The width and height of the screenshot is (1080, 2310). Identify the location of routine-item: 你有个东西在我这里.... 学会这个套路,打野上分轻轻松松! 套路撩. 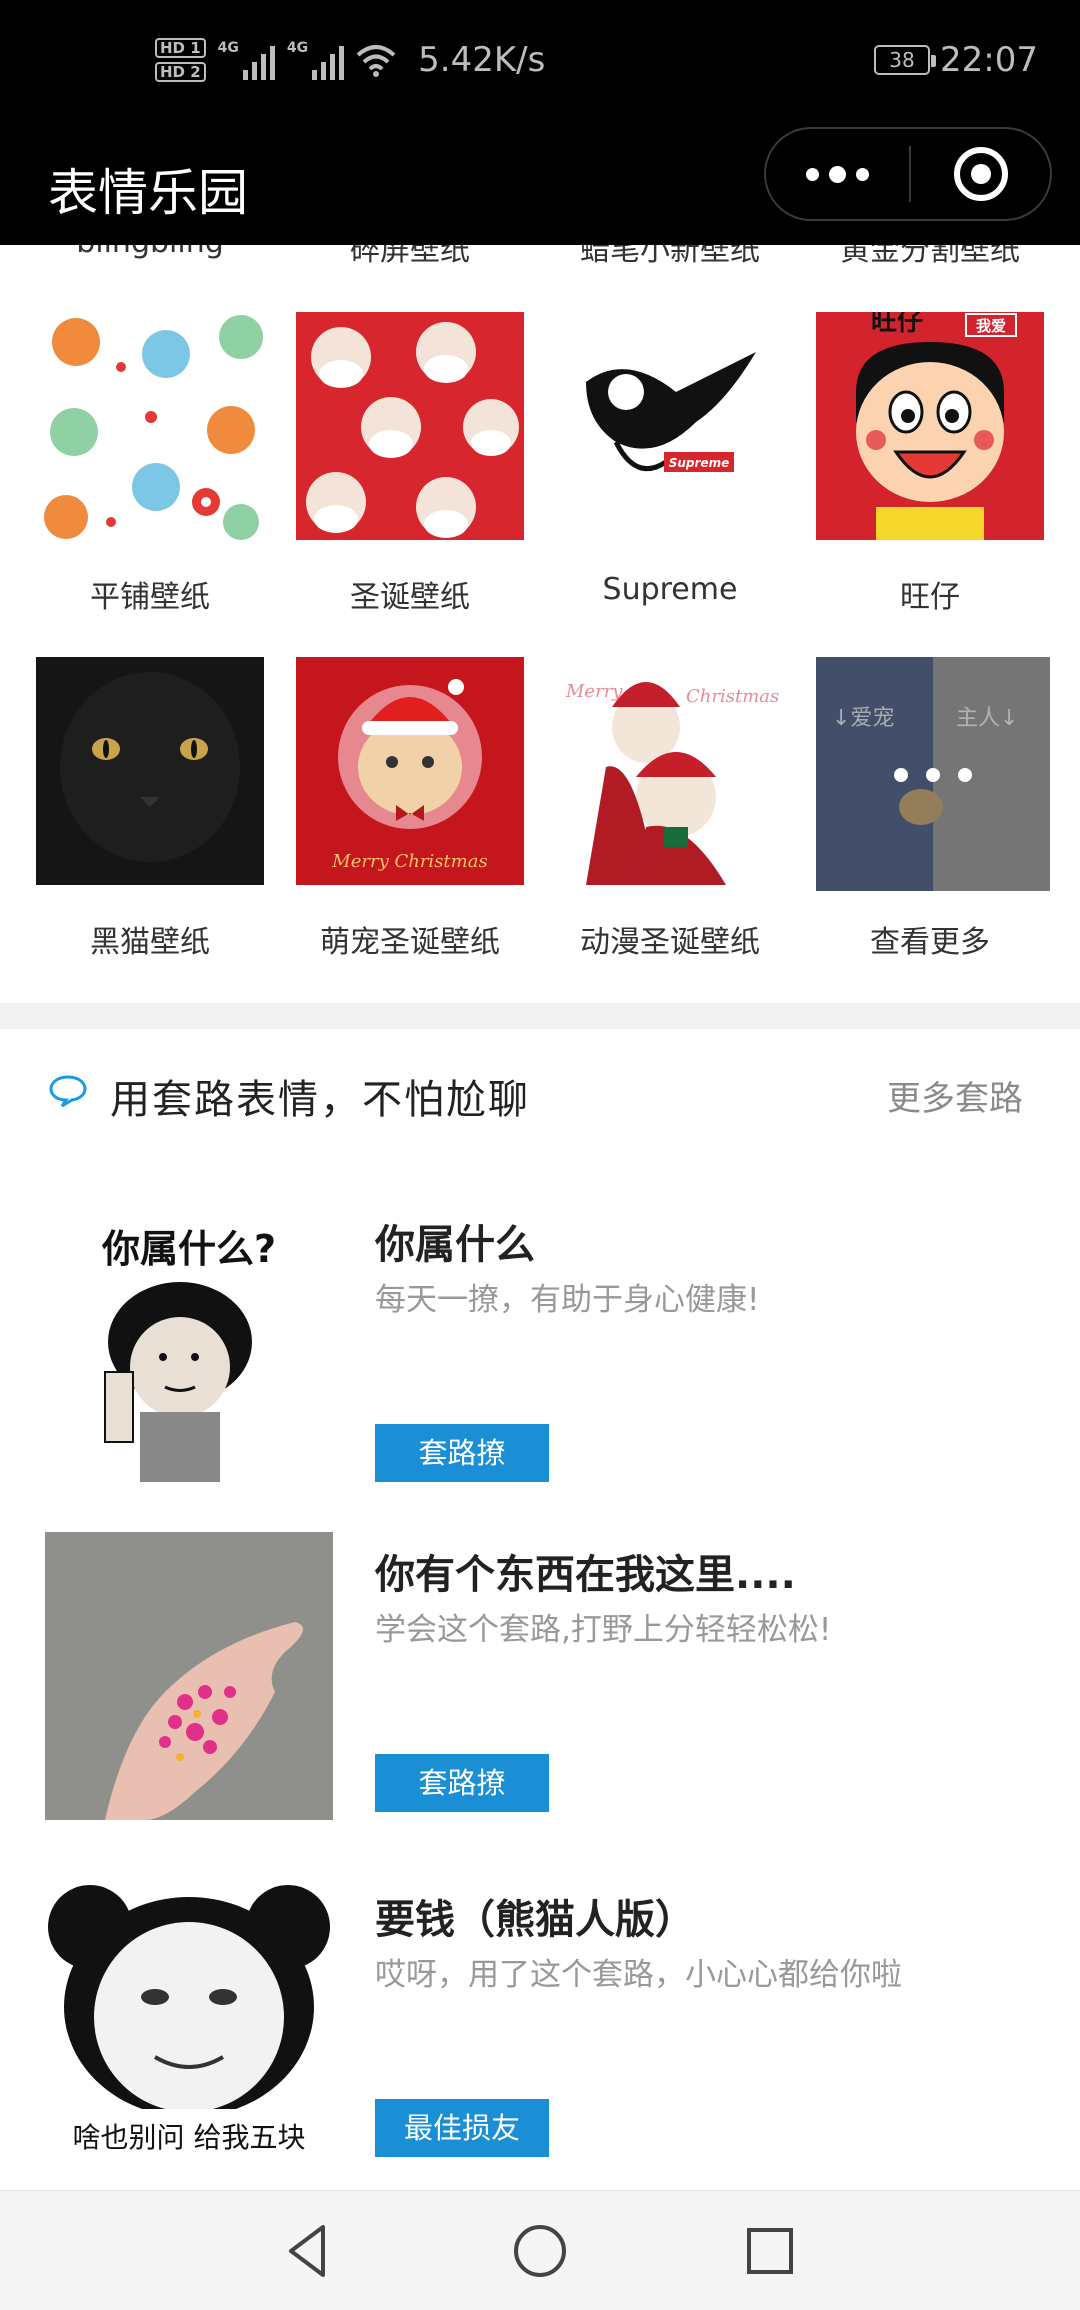
(540, 1692).